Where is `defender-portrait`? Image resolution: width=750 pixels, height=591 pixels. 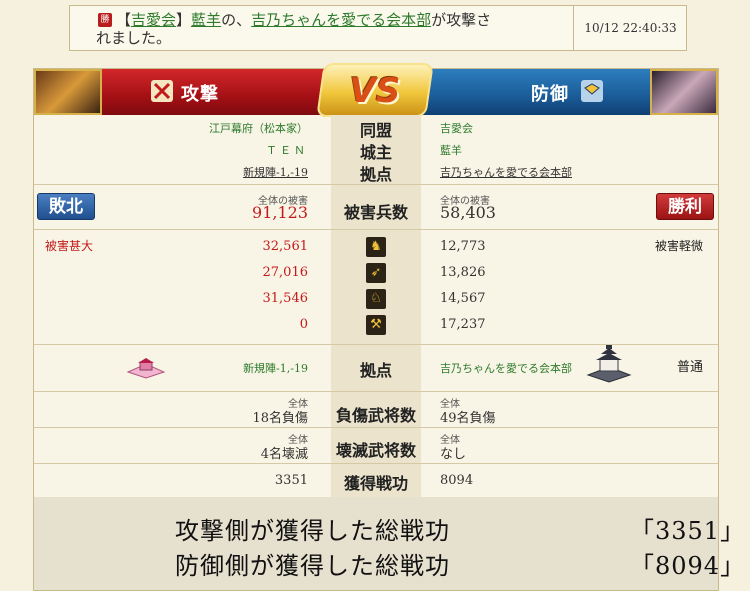 defender-portrait is located at coordinates (684, 92).